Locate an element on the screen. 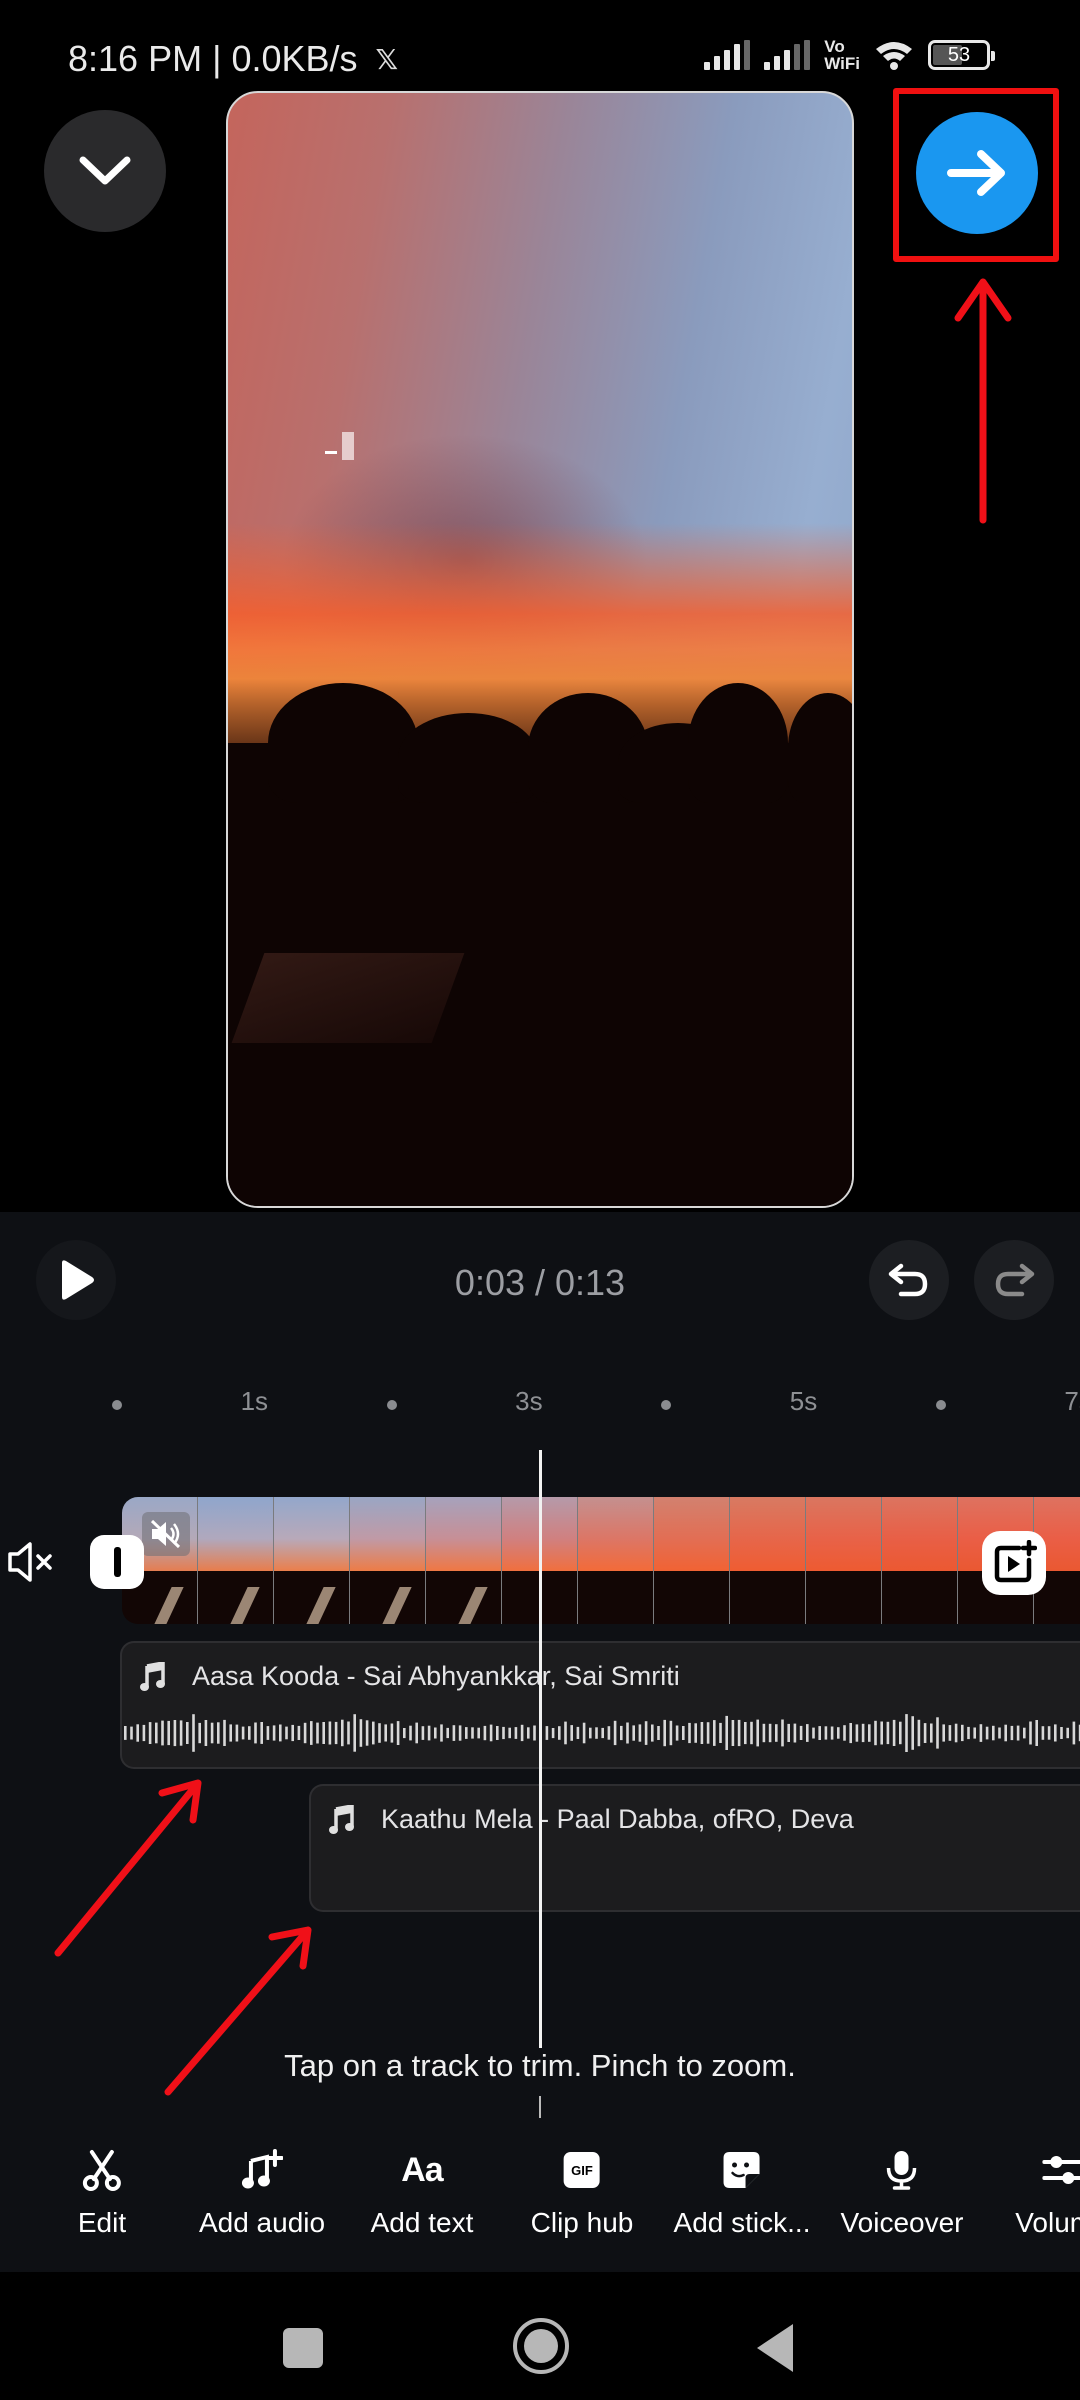  audio-track: Kaathu Mela - Paal Dabba, ofRO, Deva is located at coordinates (694, 1848).